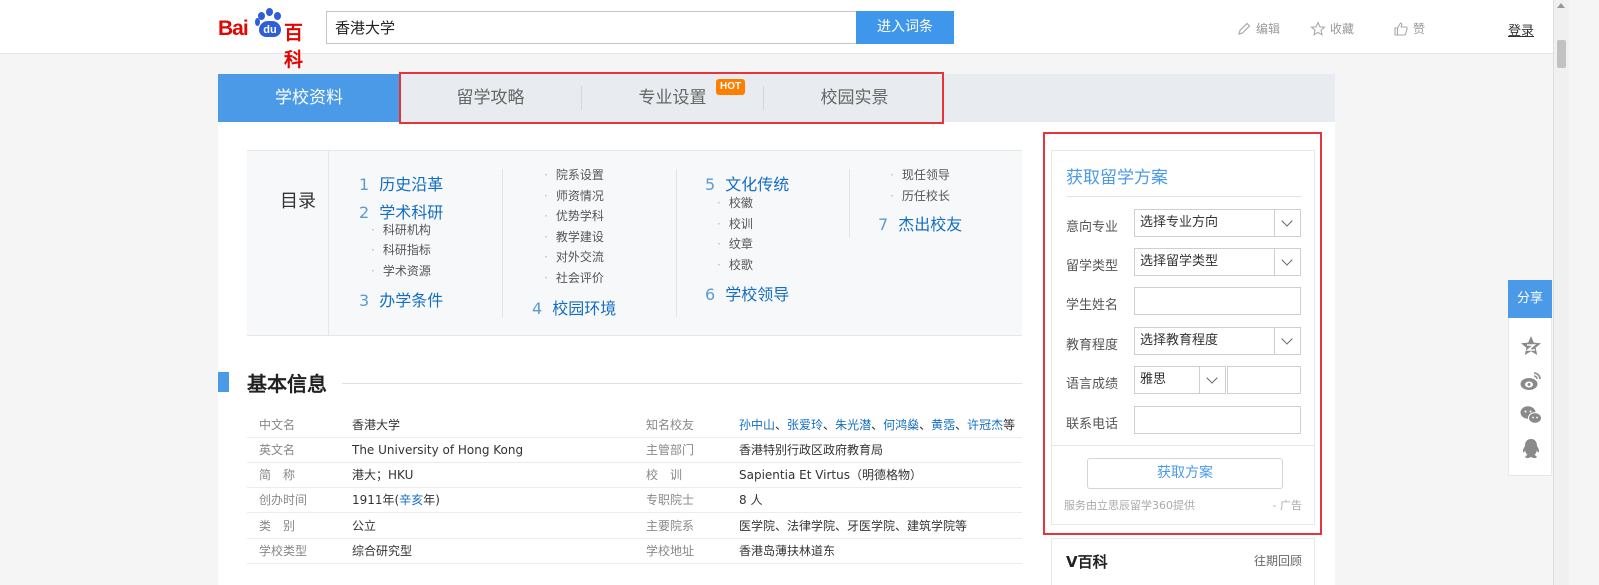  I want to click on wechat-icon, so click(1531, 415).